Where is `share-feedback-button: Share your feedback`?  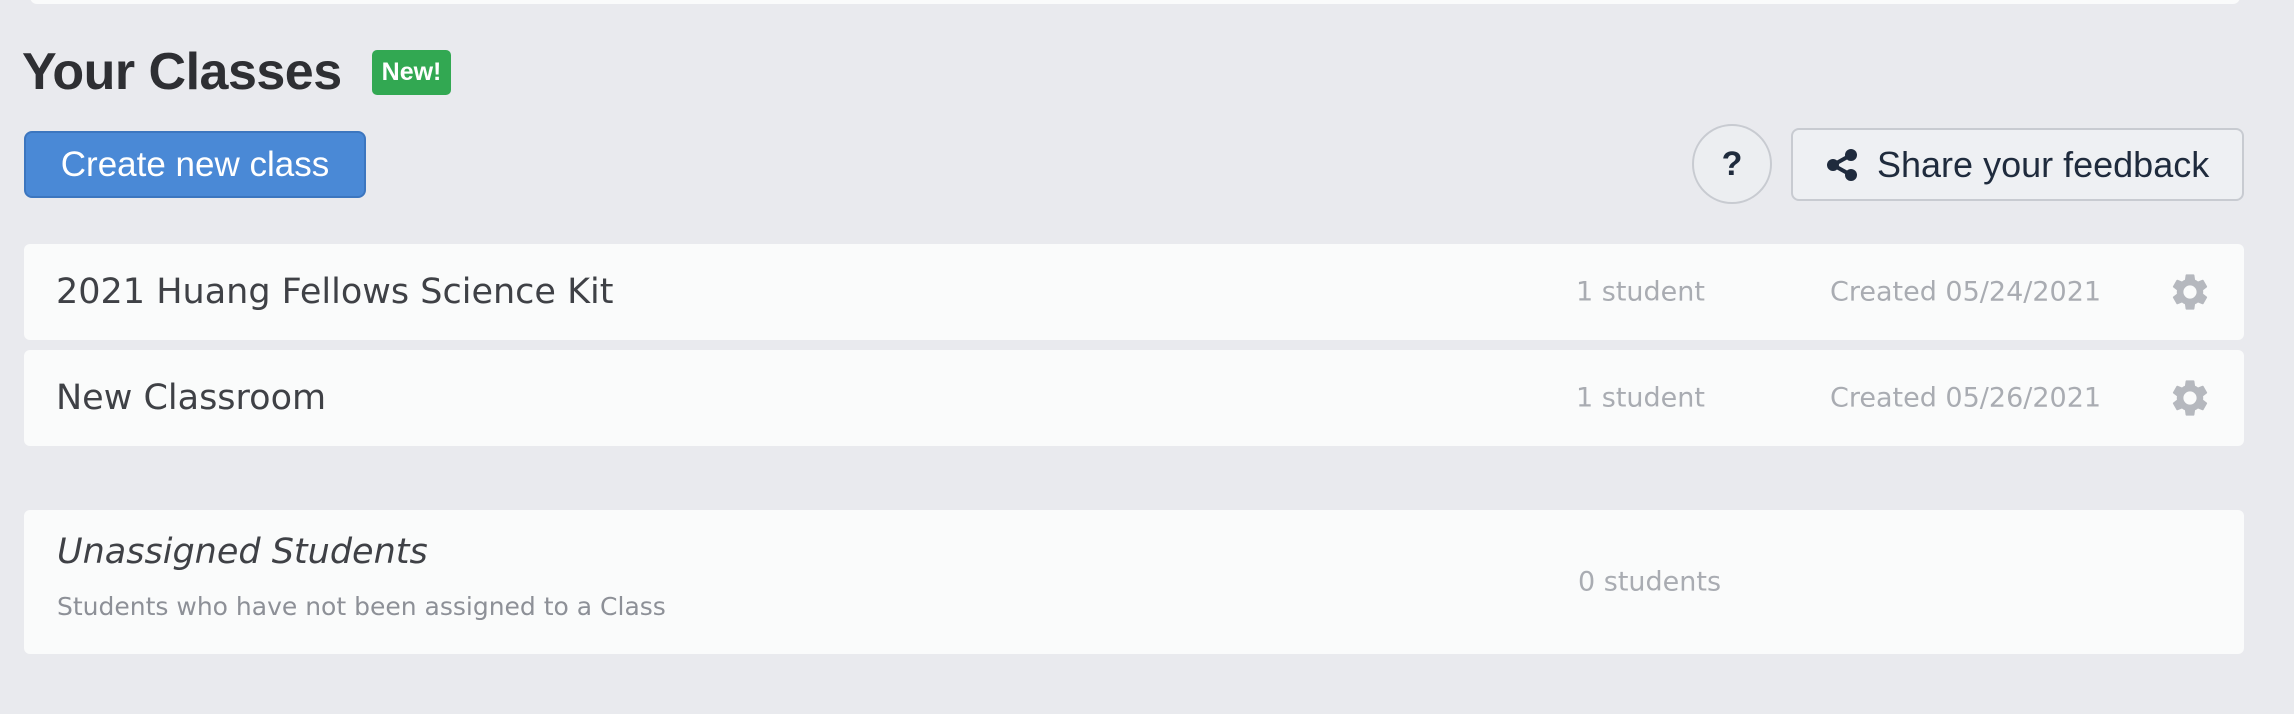 share-feedback-button: Share your feedback is located at coordinates (2017, 164).